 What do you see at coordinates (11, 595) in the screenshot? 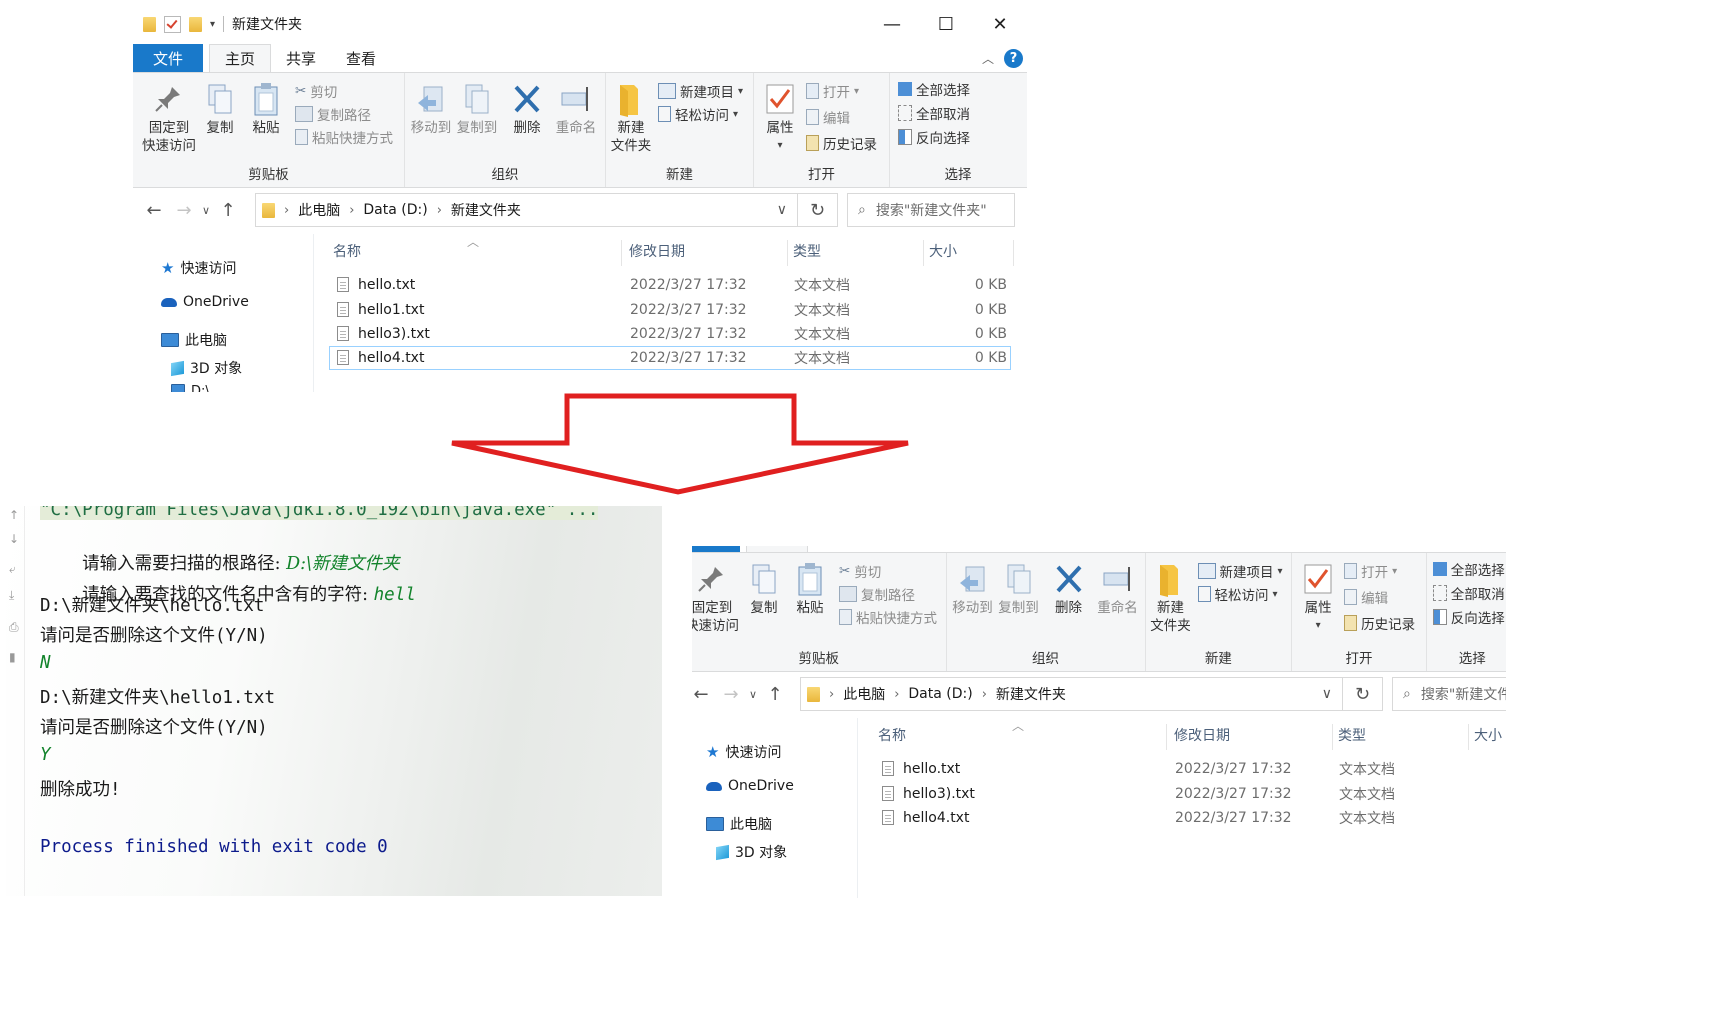
I see `scroll-end-icon: ⤓` at bounding box center [11, 595].